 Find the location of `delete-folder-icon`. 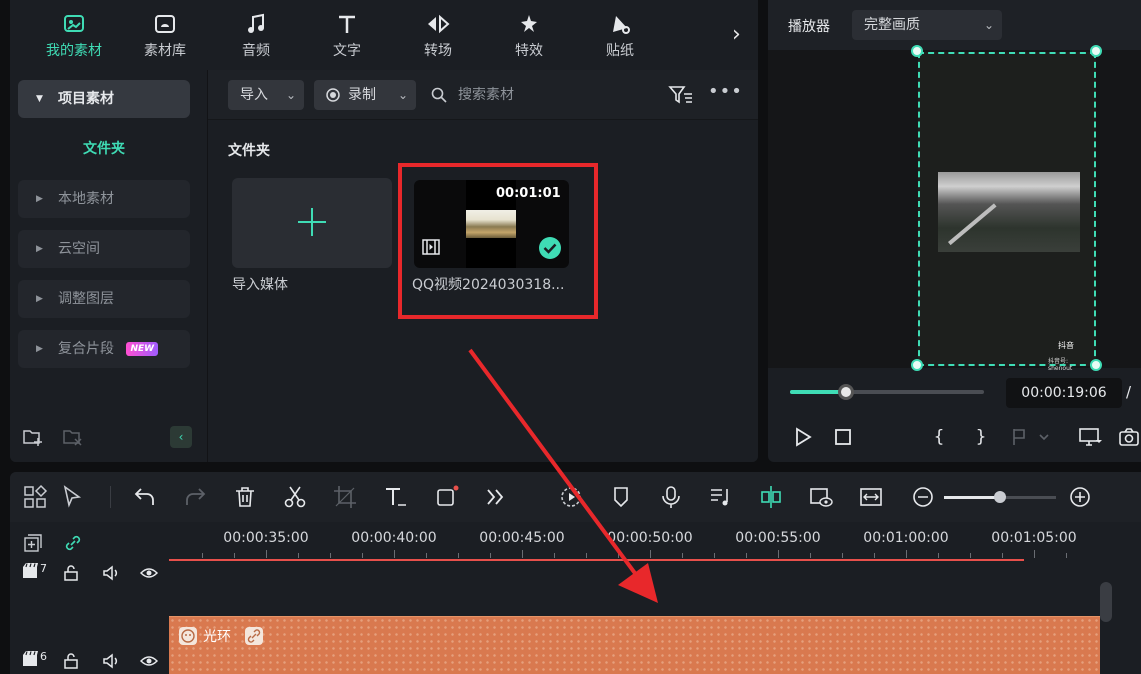

delete-folder-icon is located at coordinates (73, 437).